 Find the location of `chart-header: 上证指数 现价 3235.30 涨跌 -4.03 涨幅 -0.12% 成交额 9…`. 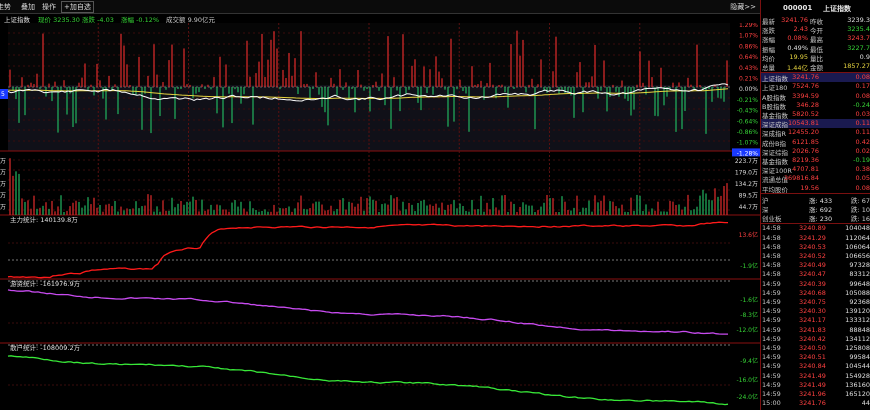

chart-header: 上证指数 现价 3235.30 涨跌 -4.03 涨幅 -0.12% 成交额 9… is located at coordinates (380, 18).